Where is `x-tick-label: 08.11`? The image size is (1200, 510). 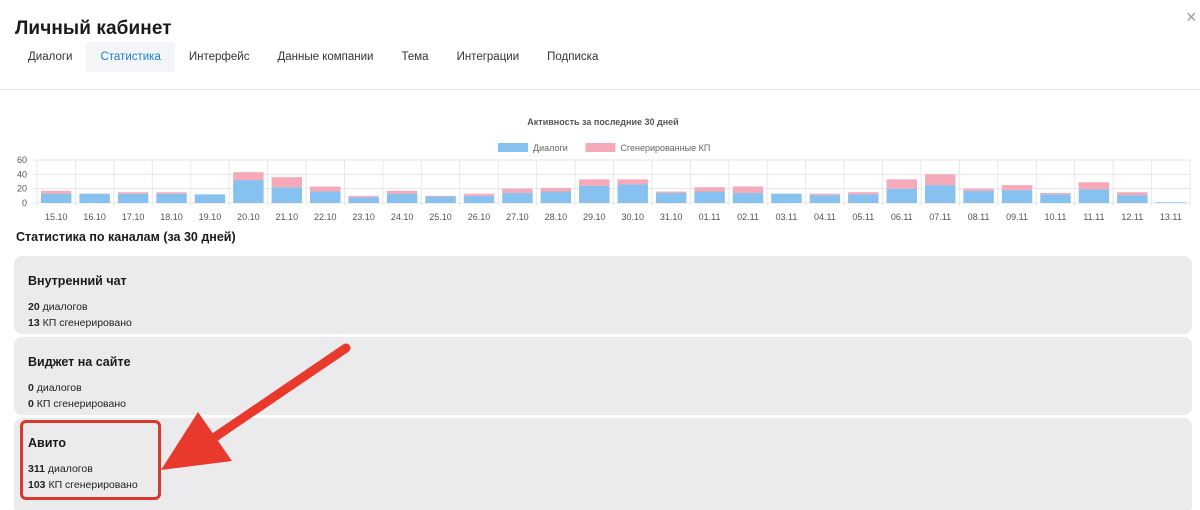 x-tick-label: 08.11 is located at coordinates (979, 217).